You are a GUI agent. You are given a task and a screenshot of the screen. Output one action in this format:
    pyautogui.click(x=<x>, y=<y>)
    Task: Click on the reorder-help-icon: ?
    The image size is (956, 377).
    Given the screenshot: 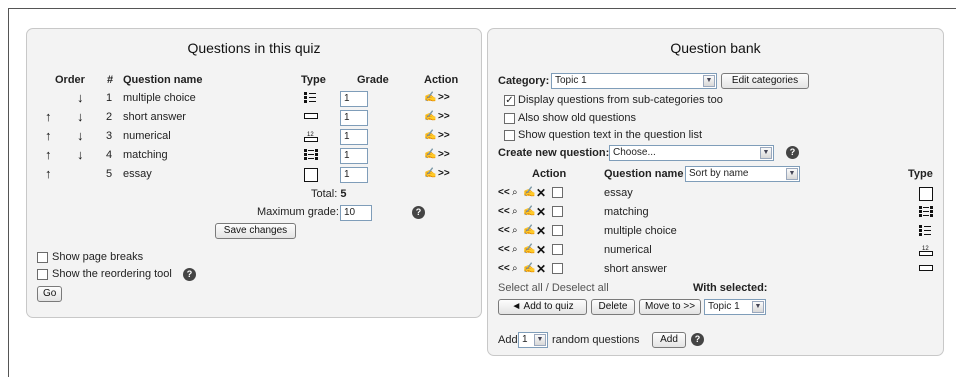 What is the action you would take?
    pyautogui.click(x=189, y=274)
    